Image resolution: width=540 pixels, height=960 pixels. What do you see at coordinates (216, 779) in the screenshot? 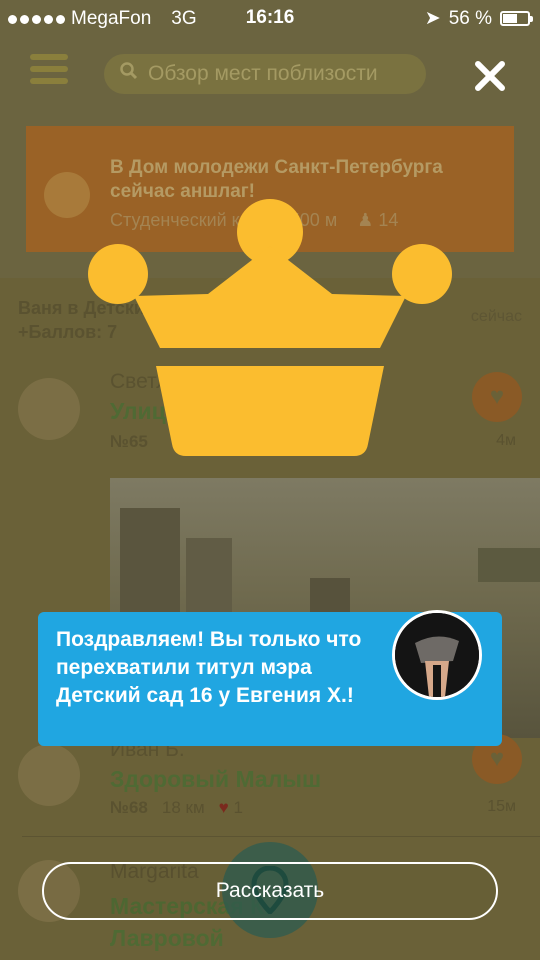
I see `item-place: Здоровый Малыш` at bounding box center [216, 779].